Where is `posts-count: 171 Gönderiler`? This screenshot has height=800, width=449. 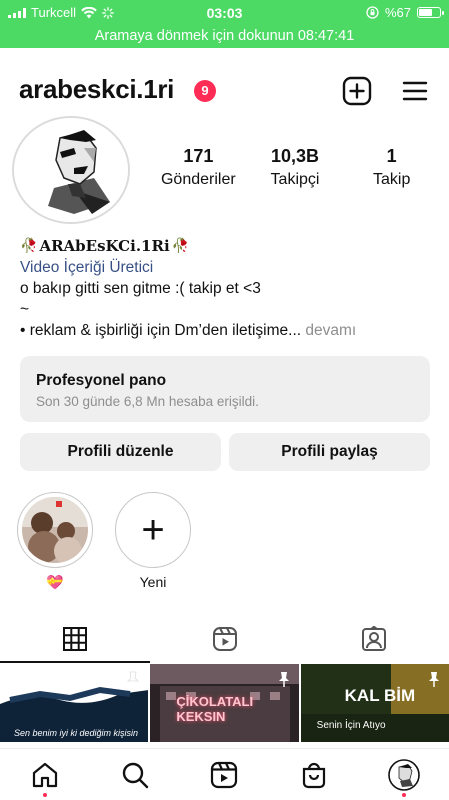
posts-count: 171 Gönderiler is located at coordinates (198, 167).